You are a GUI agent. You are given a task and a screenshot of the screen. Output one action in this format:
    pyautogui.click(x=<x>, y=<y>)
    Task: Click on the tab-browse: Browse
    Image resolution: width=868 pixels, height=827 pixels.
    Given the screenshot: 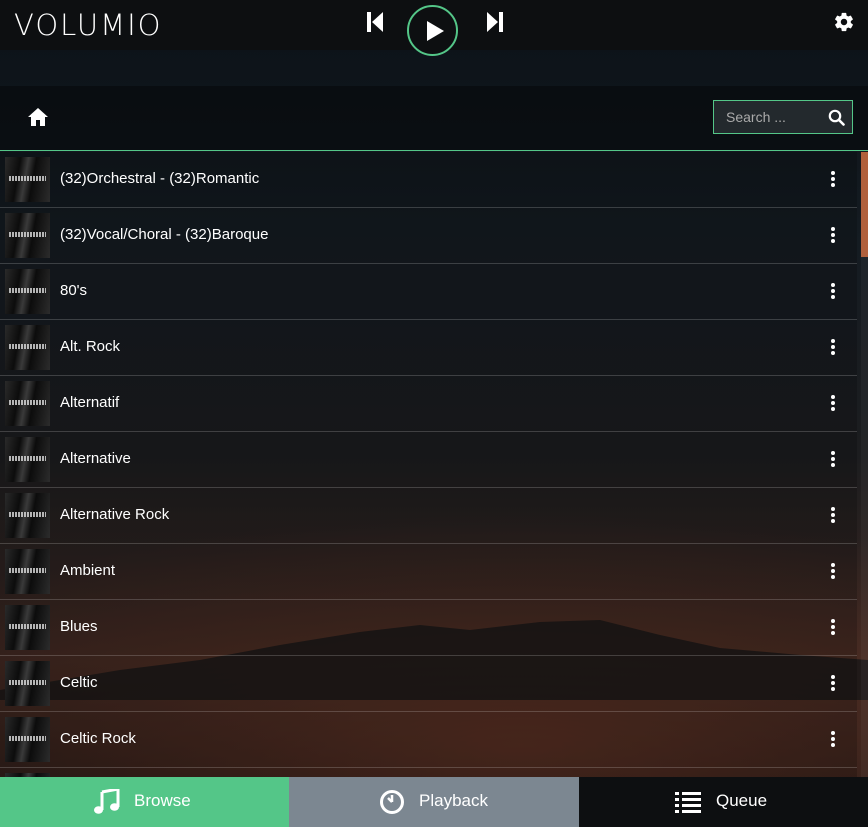 What is the action you would take?
    pyautogui.click(x=144, y=802)
    